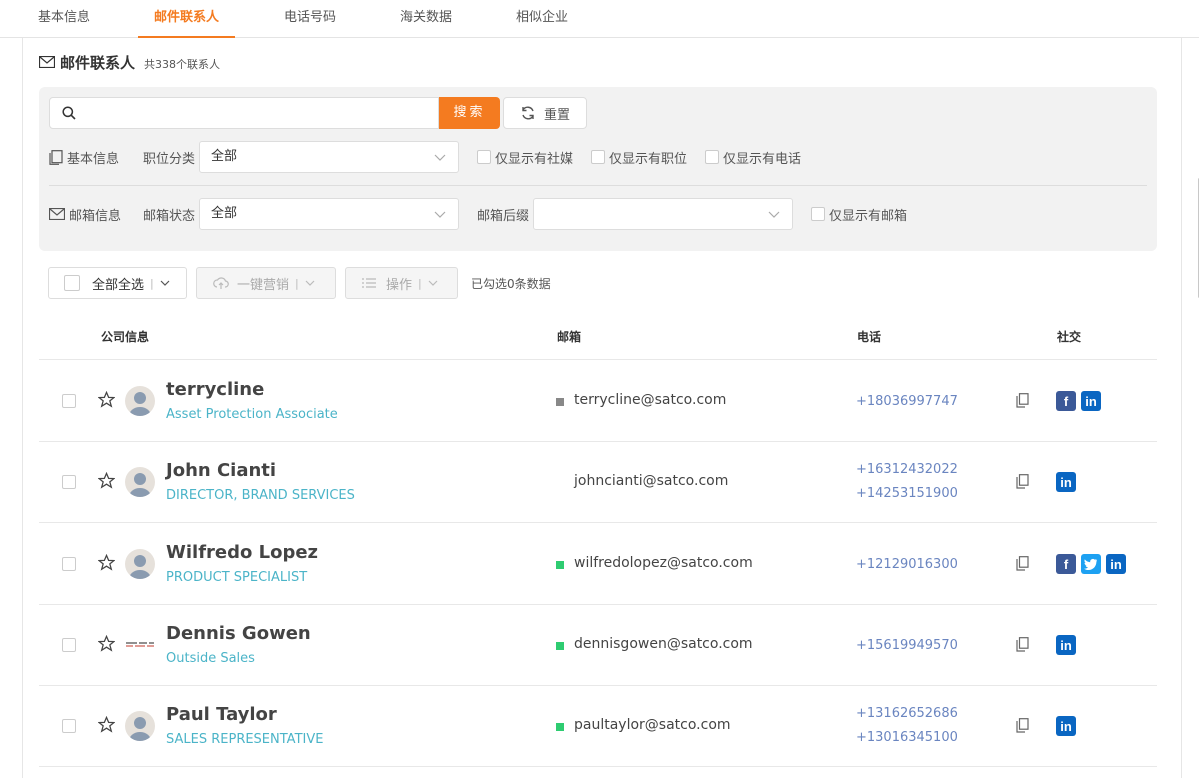  I want to click on marketing-label: 一键营销, so click(263, 285).